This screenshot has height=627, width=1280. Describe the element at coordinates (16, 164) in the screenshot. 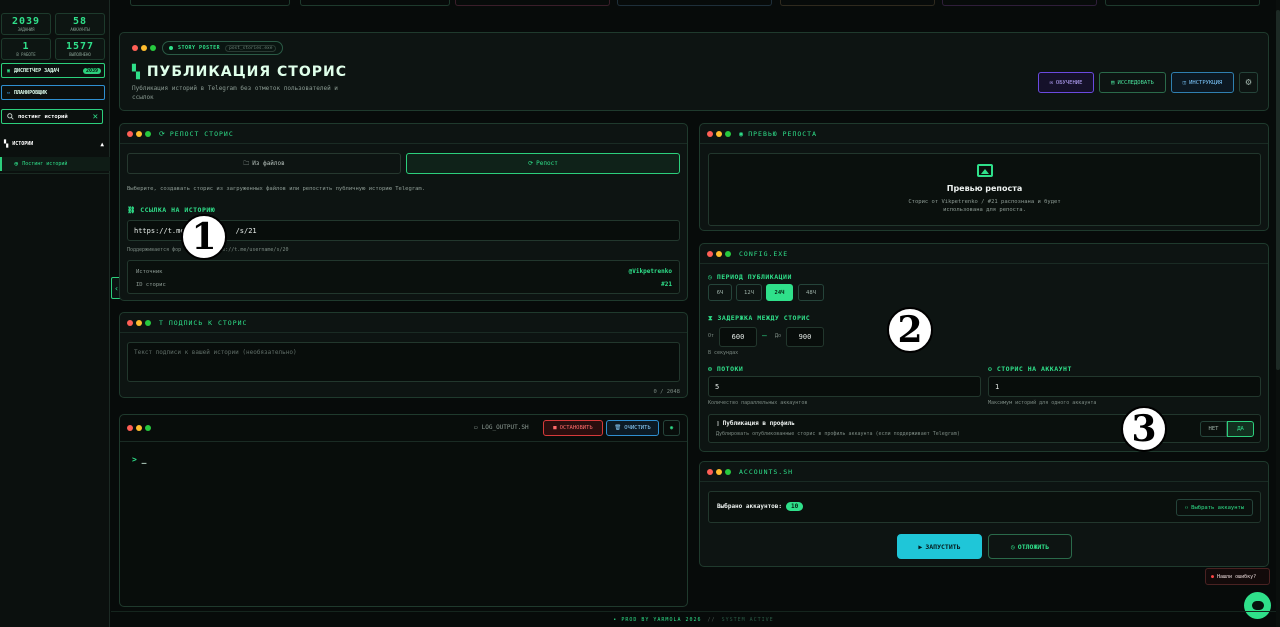

I see `plus-circle-icon: ⊕` at that location.